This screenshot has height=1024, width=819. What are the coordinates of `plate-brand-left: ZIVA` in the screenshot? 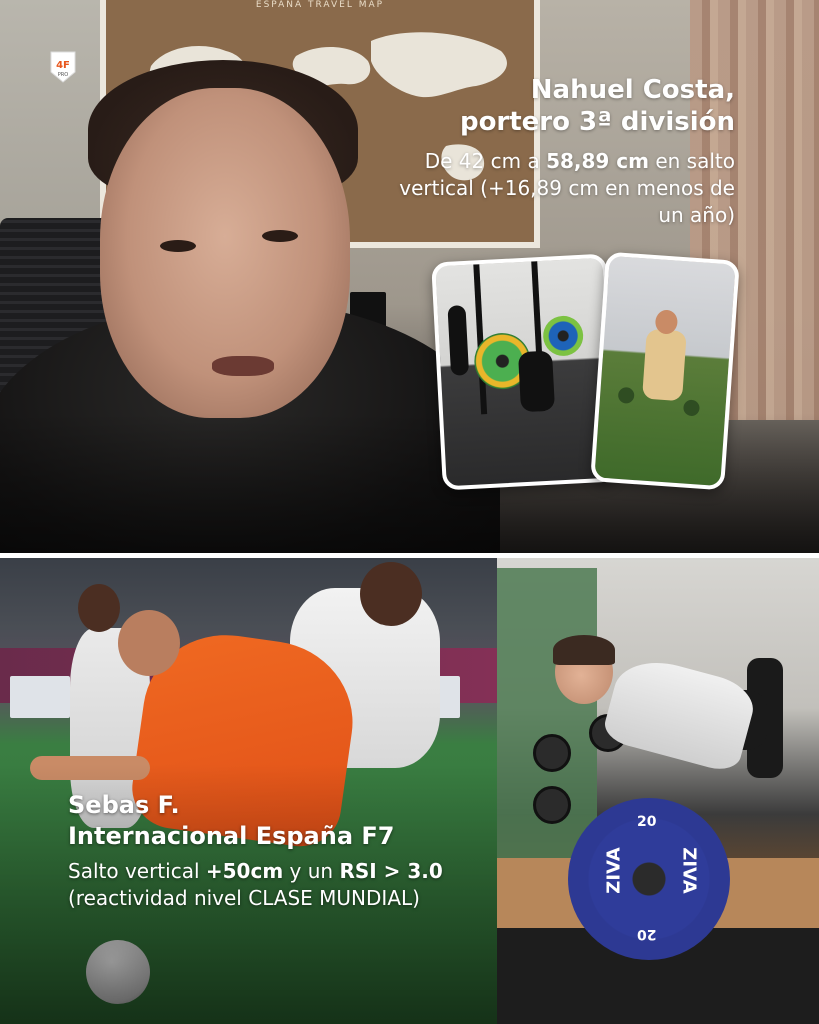 It's located at (614, 870).